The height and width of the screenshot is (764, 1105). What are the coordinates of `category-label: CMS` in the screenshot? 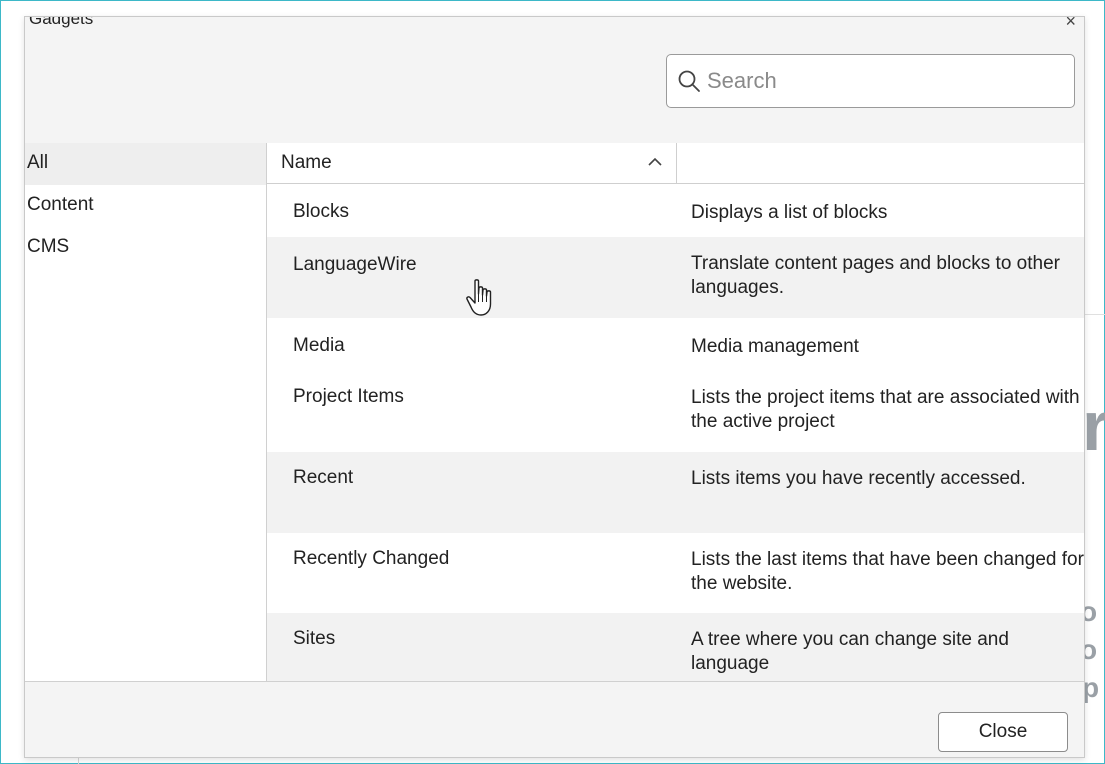 It's located at (48, 246).